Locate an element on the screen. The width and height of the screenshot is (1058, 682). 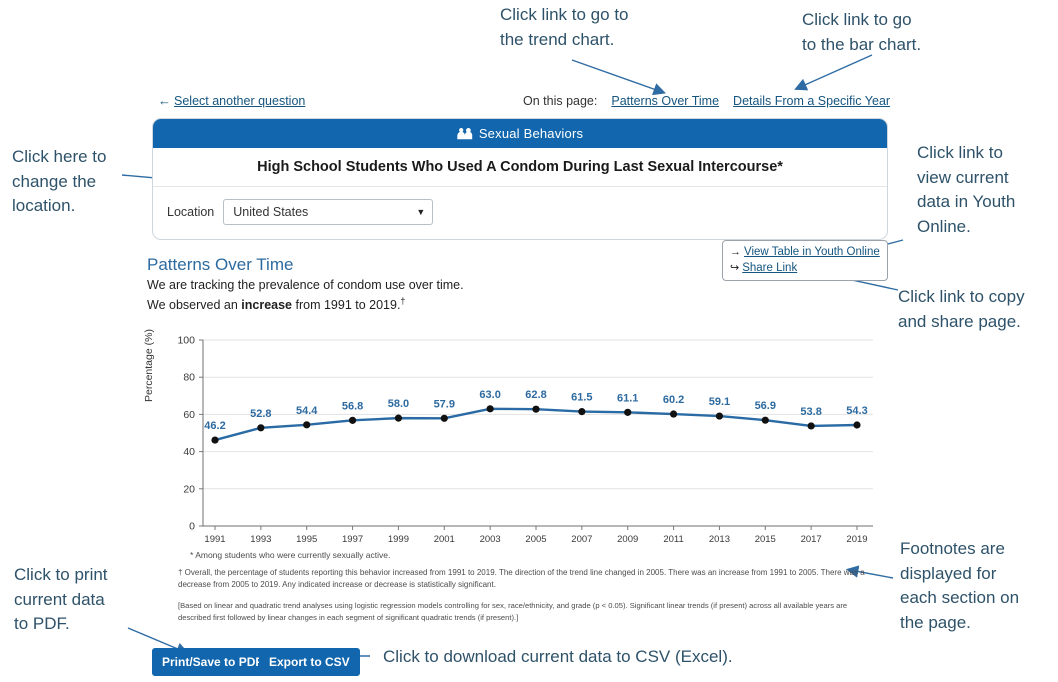
svg-text: 2001 is located at coordinates (444, 539).